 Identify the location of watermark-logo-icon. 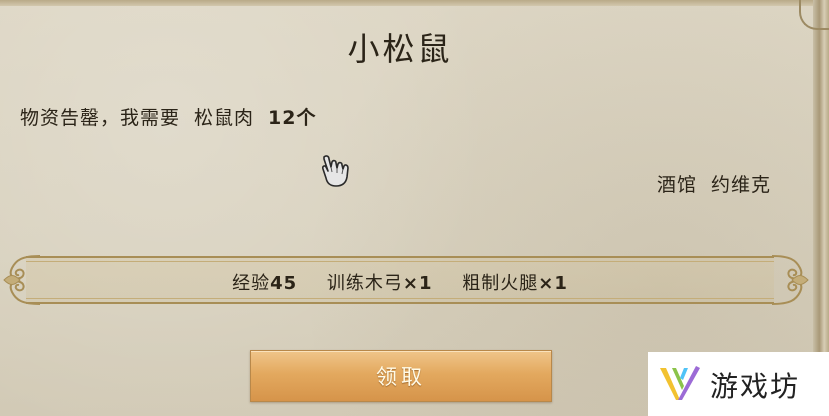
(680, 383).